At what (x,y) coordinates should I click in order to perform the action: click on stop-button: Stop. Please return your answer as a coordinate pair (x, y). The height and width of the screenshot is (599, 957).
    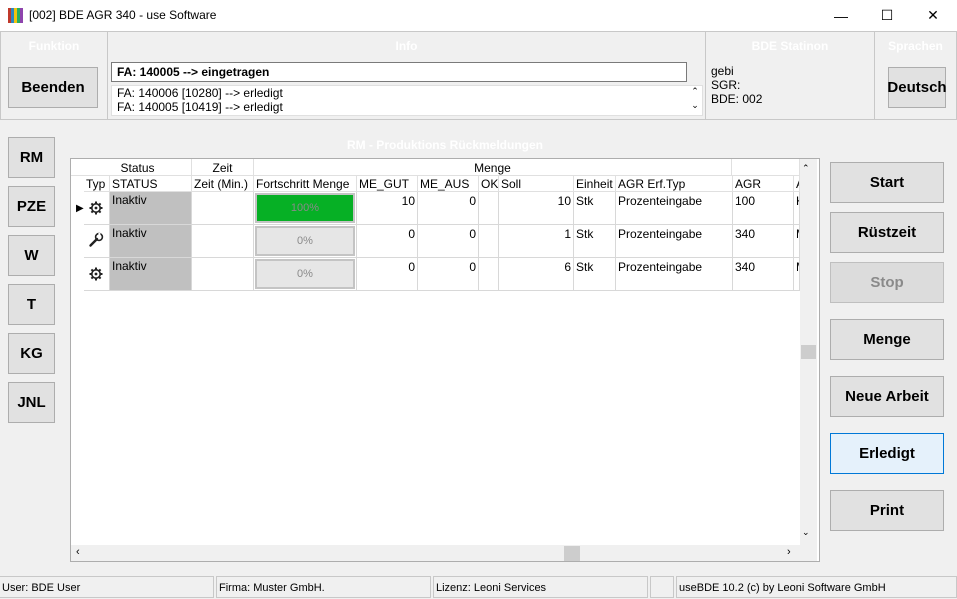
    Looking at the image, I should click on (887, 282).